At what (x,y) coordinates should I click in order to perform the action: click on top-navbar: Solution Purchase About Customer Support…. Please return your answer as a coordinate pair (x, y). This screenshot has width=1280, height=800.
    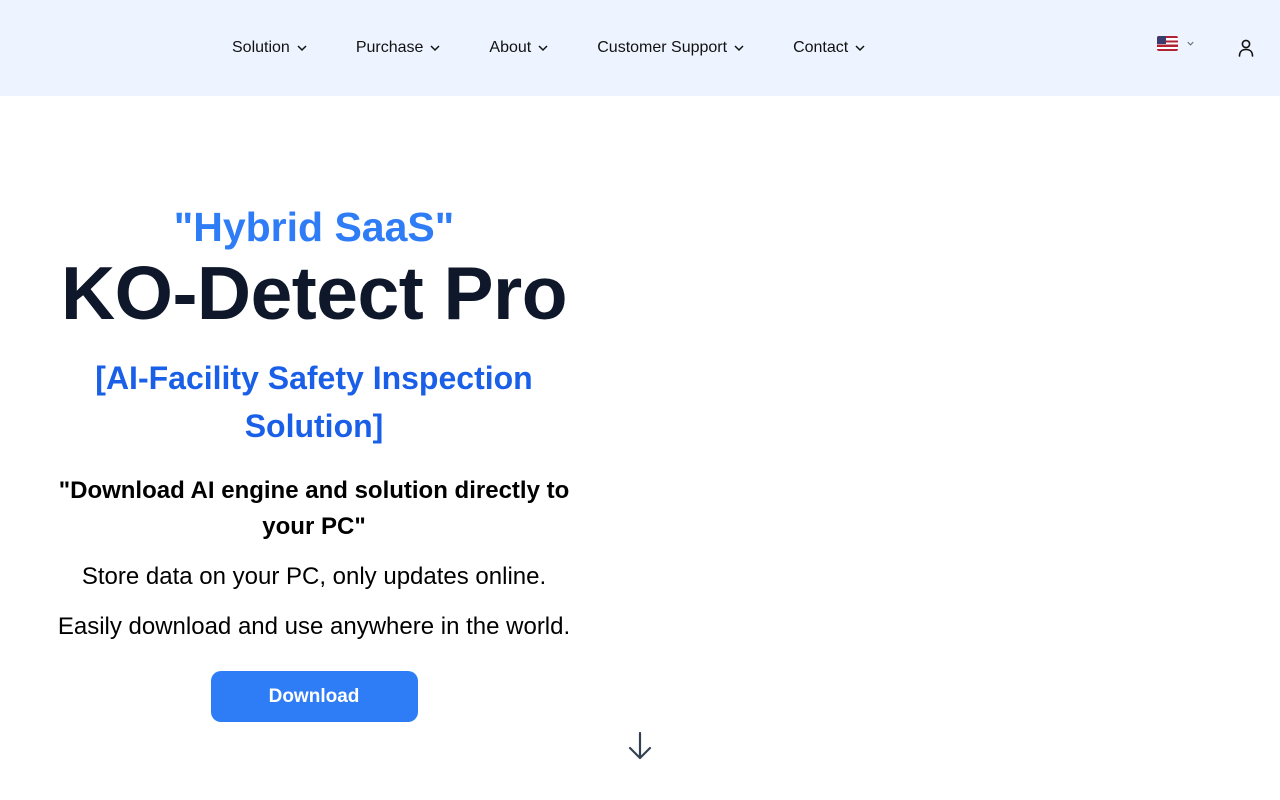
    Looking at the image, I should click on (640, 48).